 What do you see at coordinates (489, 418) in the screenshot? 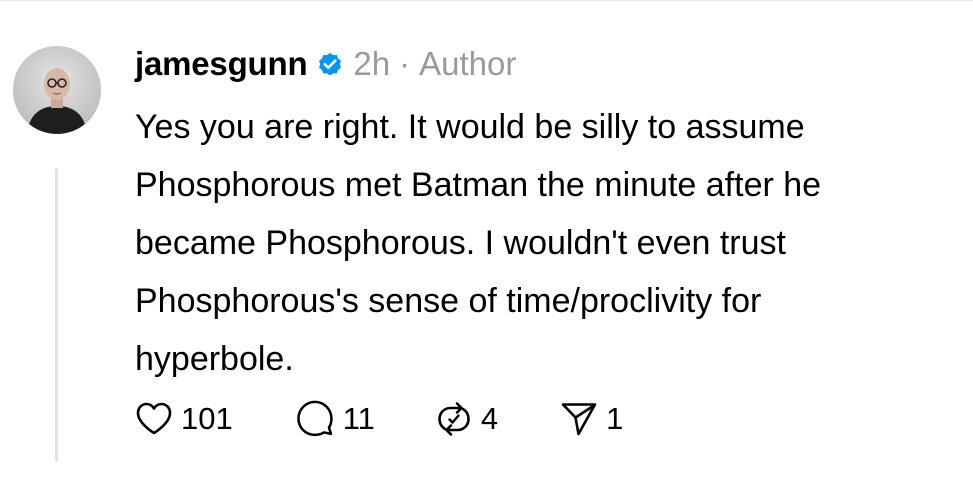
I see `repost-count: 4` at bounding box center [489, 418].